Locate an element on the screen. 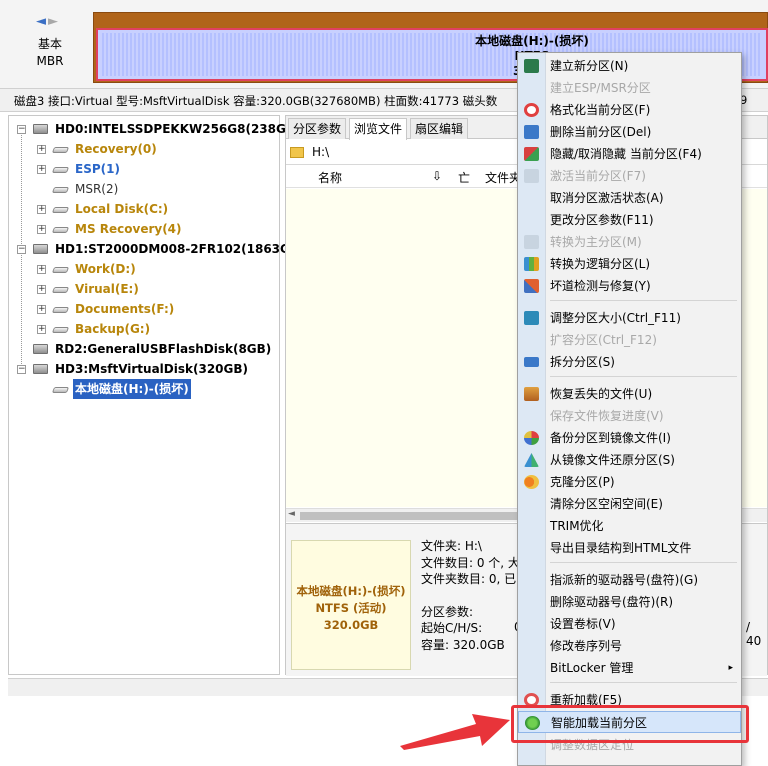 The width and height of the screenshot is (768, 766). tree-partition-f: + Documents(F:) is located at coordinates (144, 309).